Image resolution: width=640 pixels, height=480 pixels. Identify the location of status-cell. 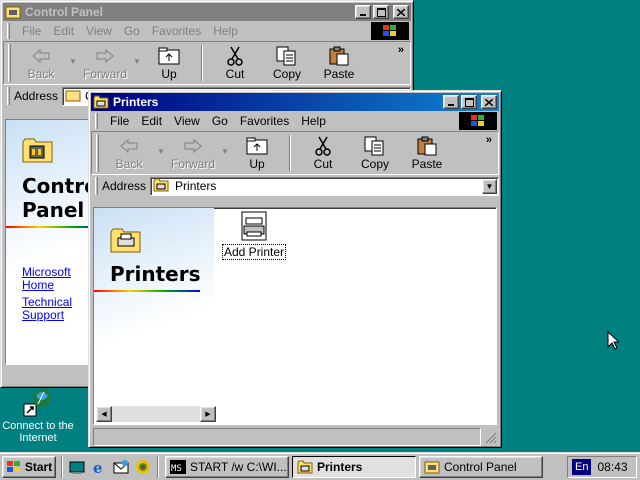
(287, 437).